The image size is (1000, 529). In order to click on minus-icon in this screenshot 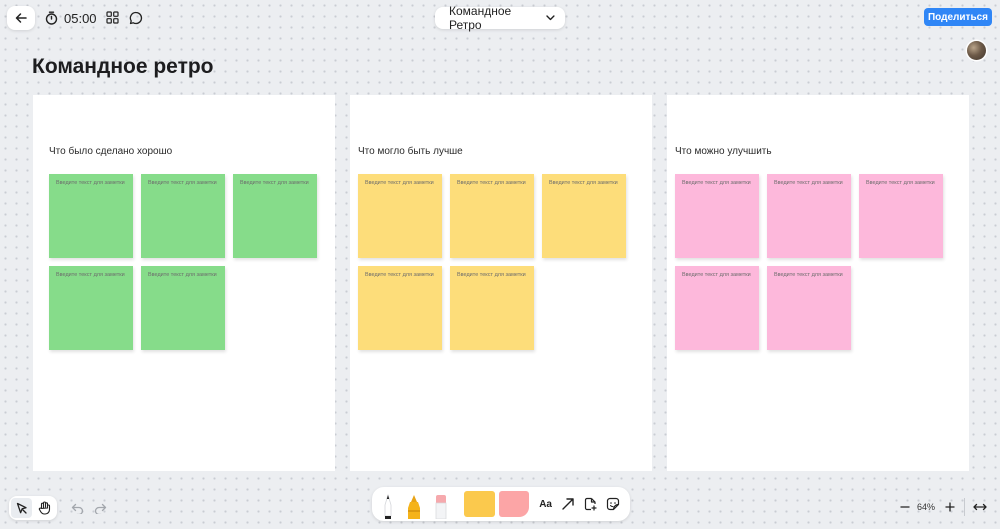, I will do `click(905, 507)`.